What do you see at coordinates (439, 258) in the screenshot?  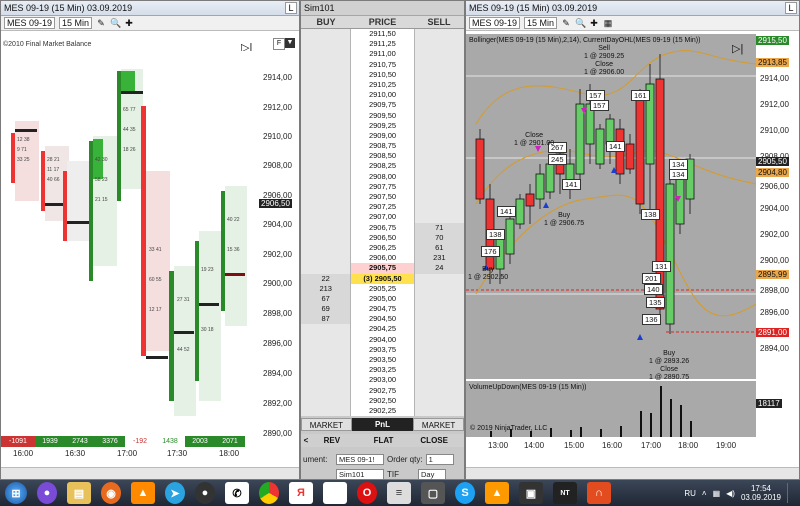 I see `sell-cell: 231` at bounding box center [439, 258].